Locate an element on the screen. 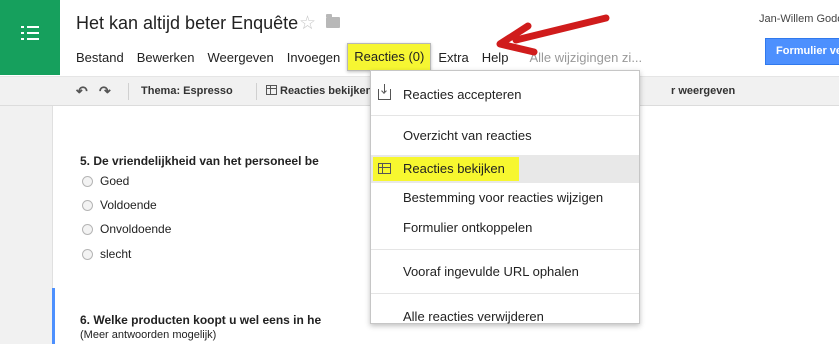 The width and height of the screenshot is (839, 344). menu-change-destination: Bestemming voor reacties wijzigen is located at coordinates (505, 198).